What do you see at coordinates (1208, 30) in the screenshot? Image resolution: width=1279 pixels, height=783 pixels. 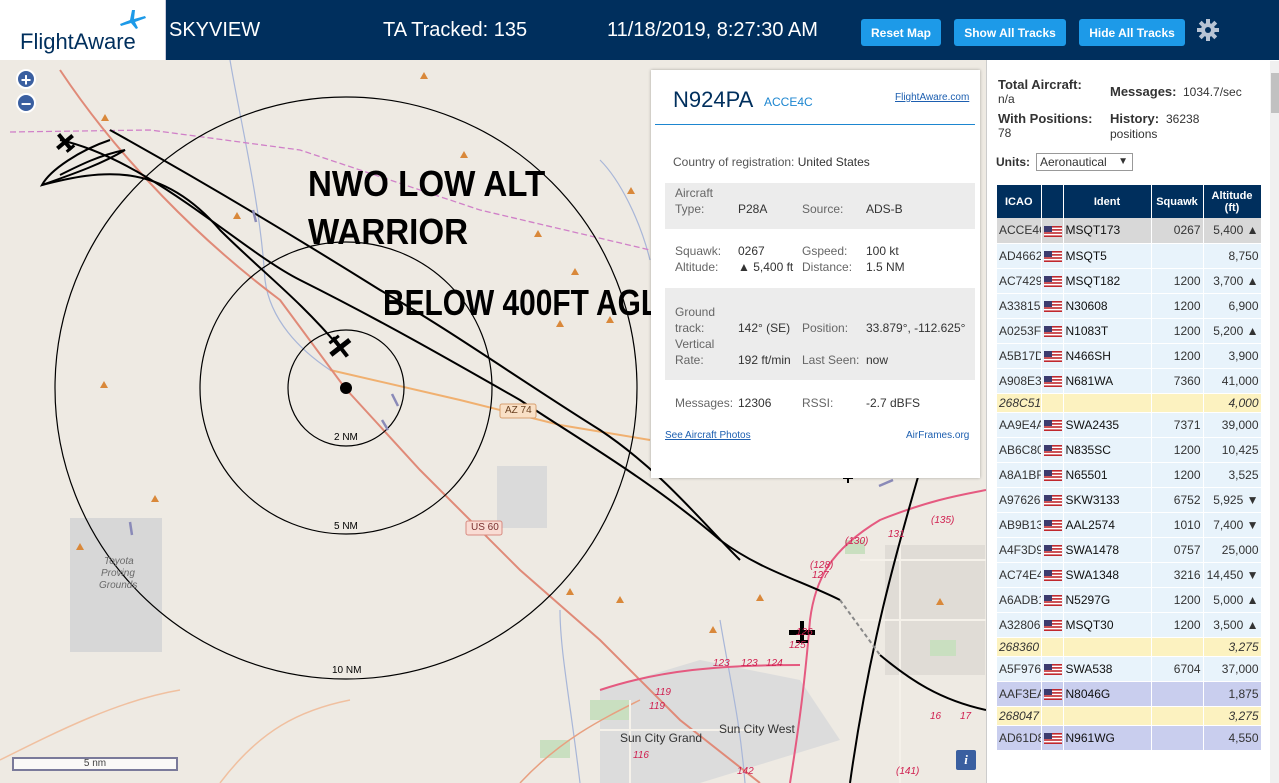 I see `gear-icon` at bounding box center [1208, 30].